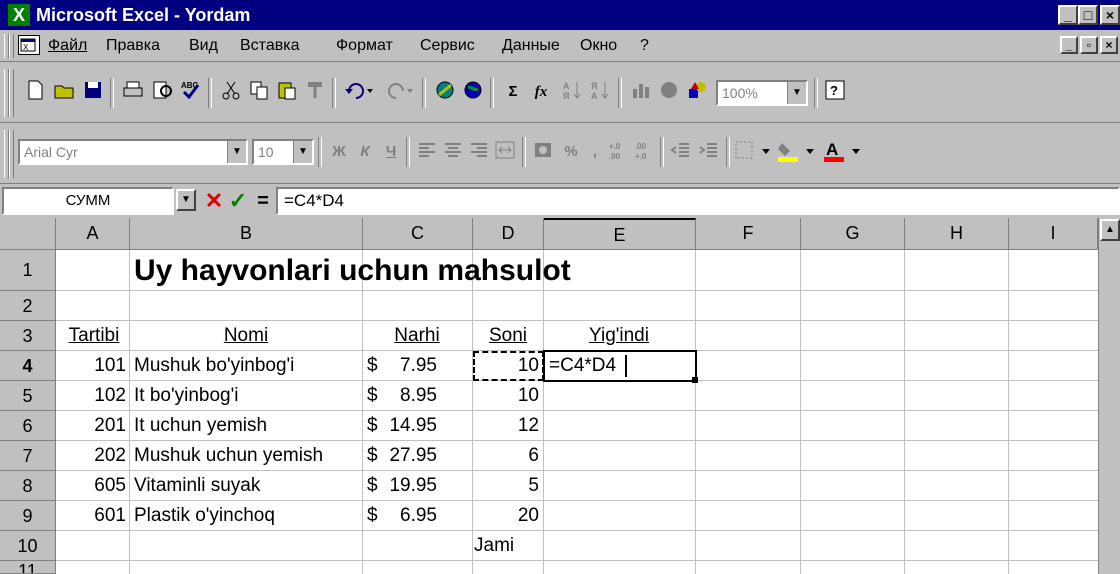 The height and width of the screenshot is (574, 1120). I want to click on align-right-icon, so click(479, 152).